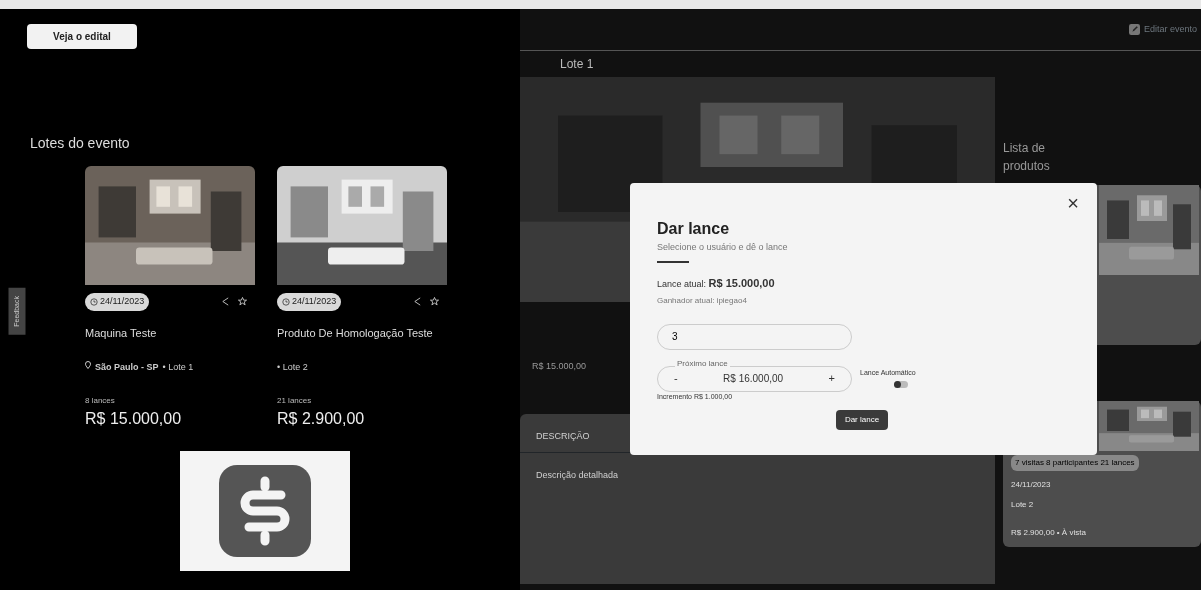 This screenshot has height=590, width=1201. What do you see at coordinates (121, 333) in the screenshot?
I see `lot-title: Maquina Teste` at bounding box center [121, 333].